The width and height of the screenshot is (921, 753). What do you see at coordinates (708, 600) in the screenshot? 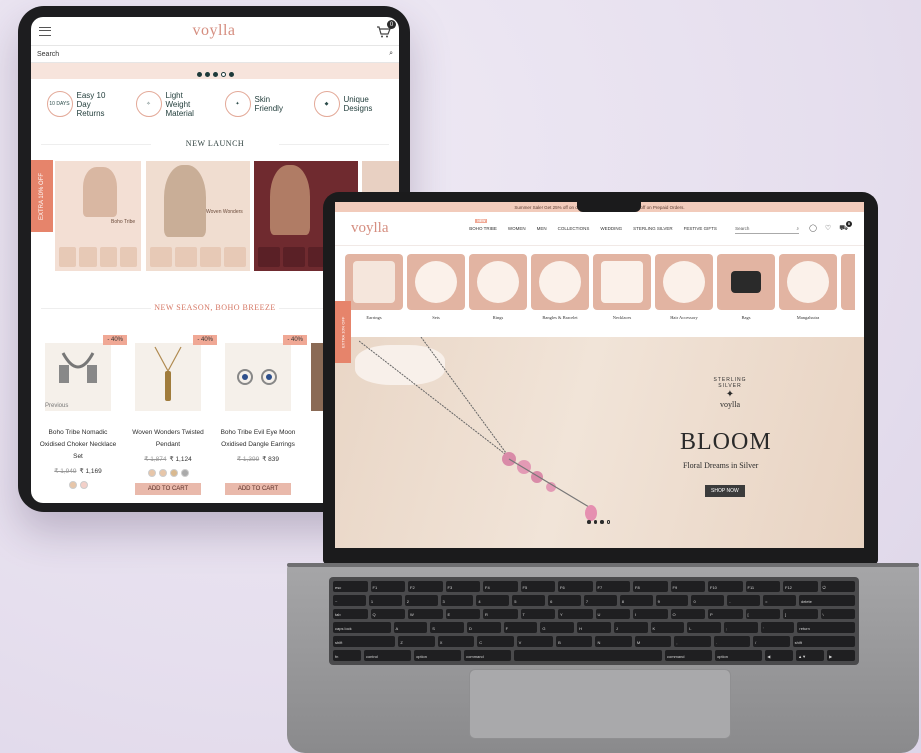
I see `keyboard-key: 0` at bounding box center [708, 600].